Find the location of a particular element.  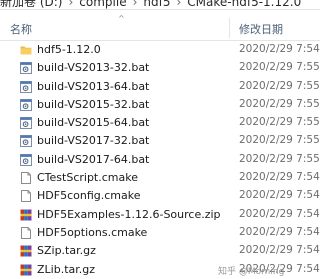

file-name: HDF5options.cmake is located at coordinates (92, 232).